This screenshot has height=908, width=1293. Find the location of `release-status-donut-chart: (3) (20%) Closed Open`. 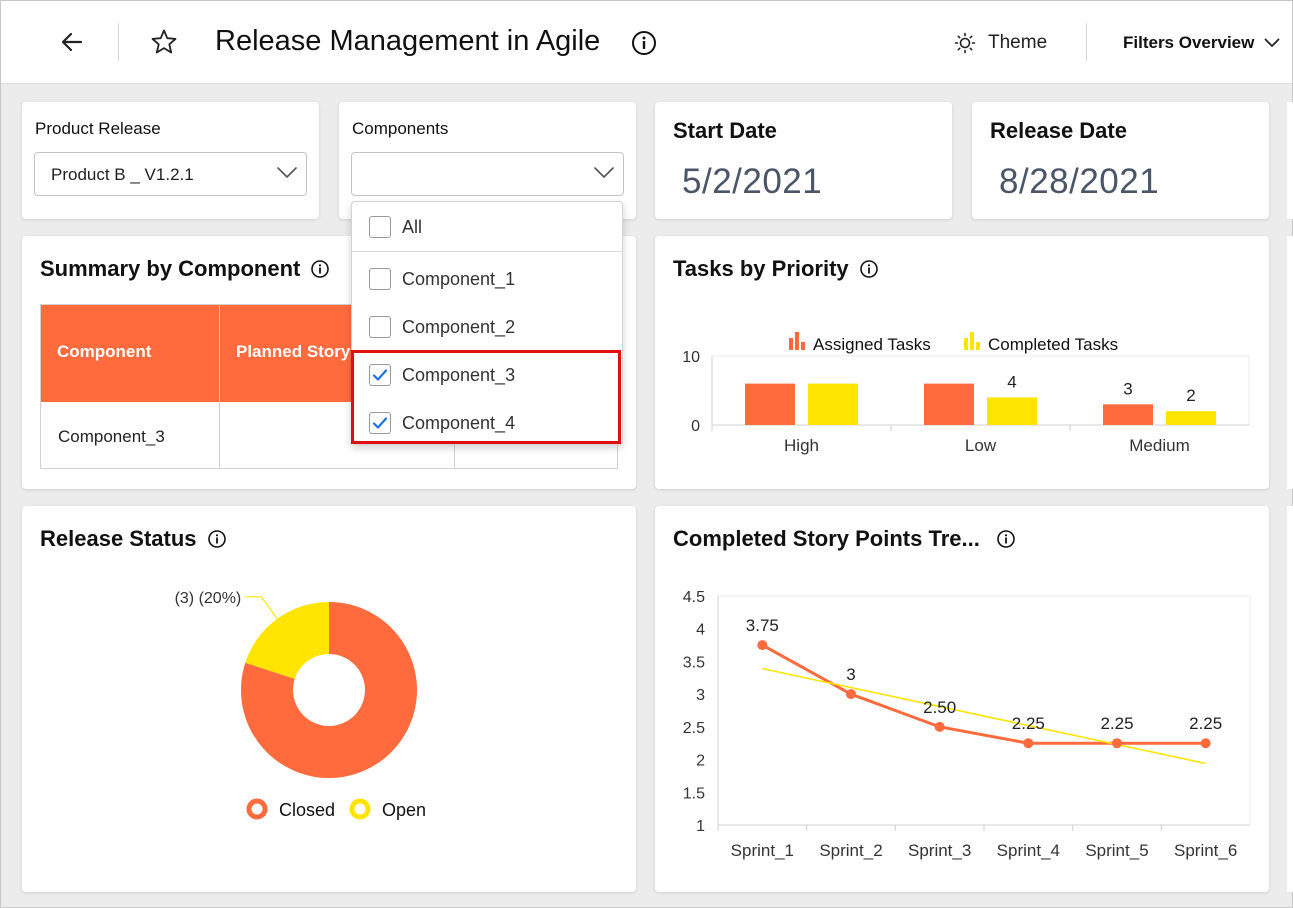

release-status-donut-chart: (3) (20%) Closed Open is located at coordinates (300, 705).